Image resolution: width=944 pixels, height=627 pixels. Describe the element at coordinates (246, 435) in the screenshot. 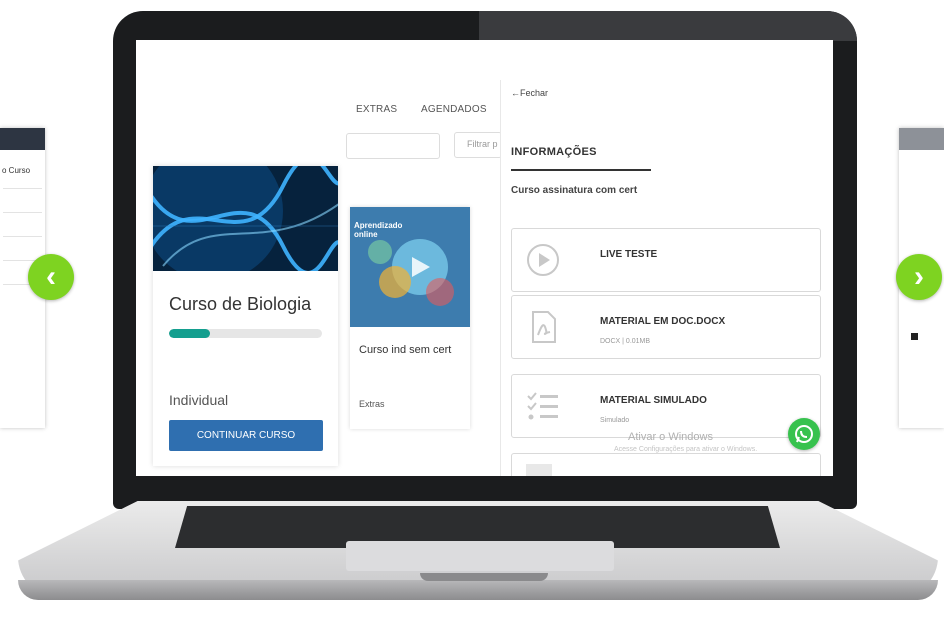

I see `continue-course-button: CONTINUAR CURSO` at that location.